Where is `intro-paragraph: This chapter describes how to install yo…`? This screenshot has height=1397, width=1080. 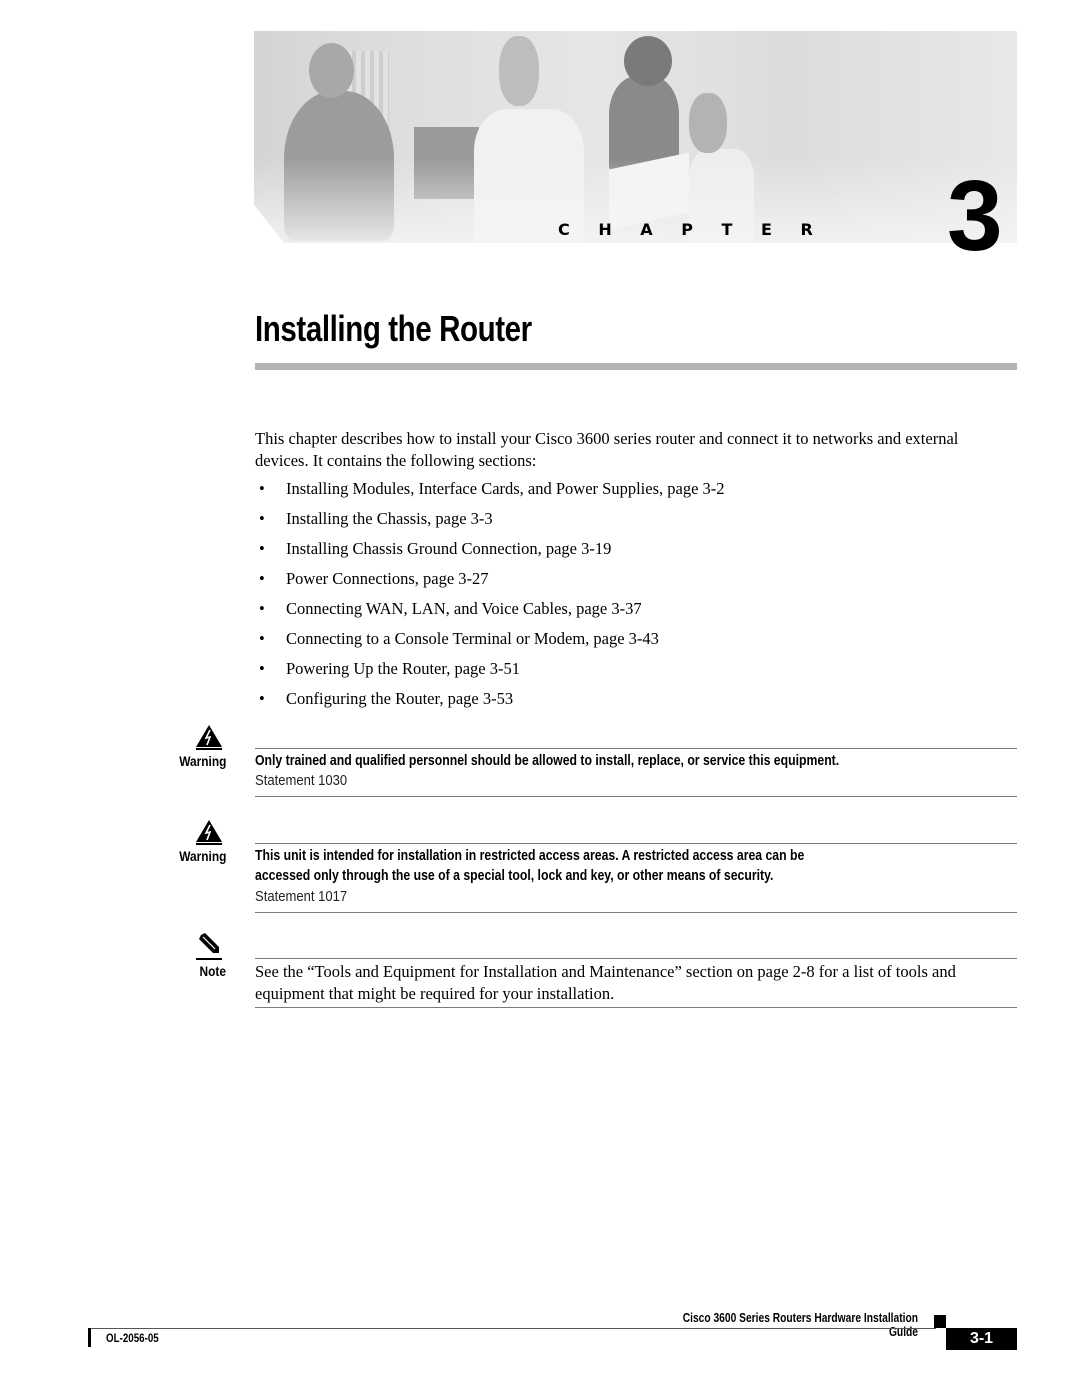
intro-paragraph: This chapter describes how to install yo… is located at coordinates (607, 449).